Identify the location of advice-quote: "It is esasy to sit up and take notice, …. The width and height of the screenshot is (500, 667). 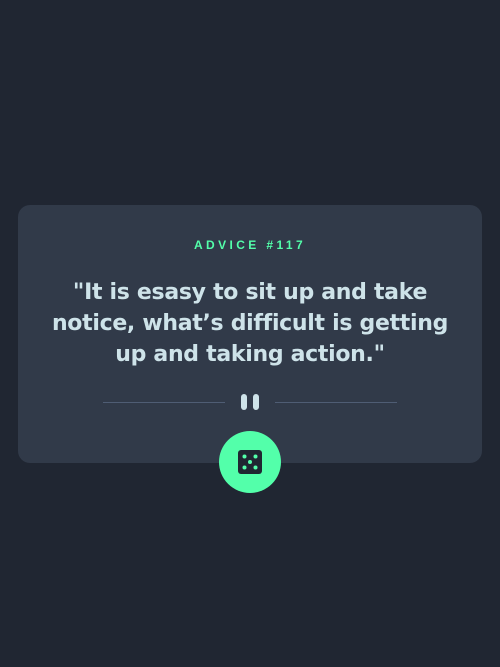
(250, 323).